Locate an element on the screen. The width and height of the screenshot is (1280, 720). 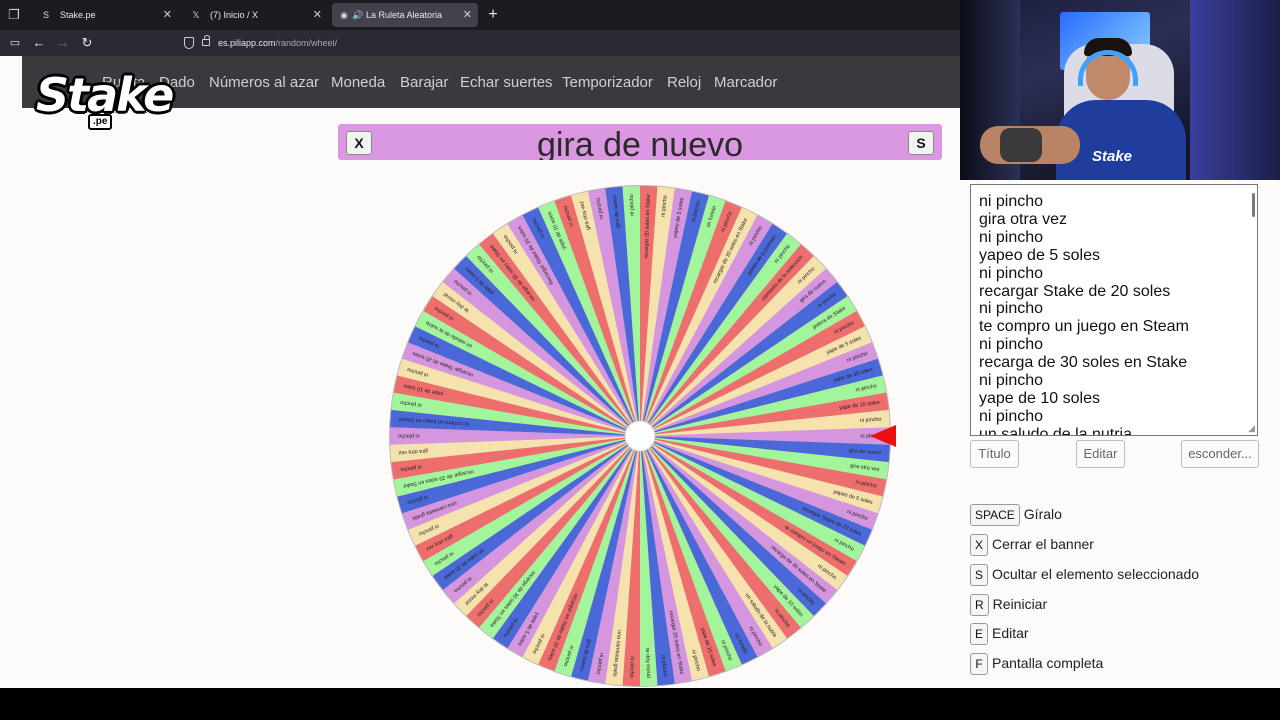
sidebar-toggle-icon: ▭ is located at coordinates (15, 43).